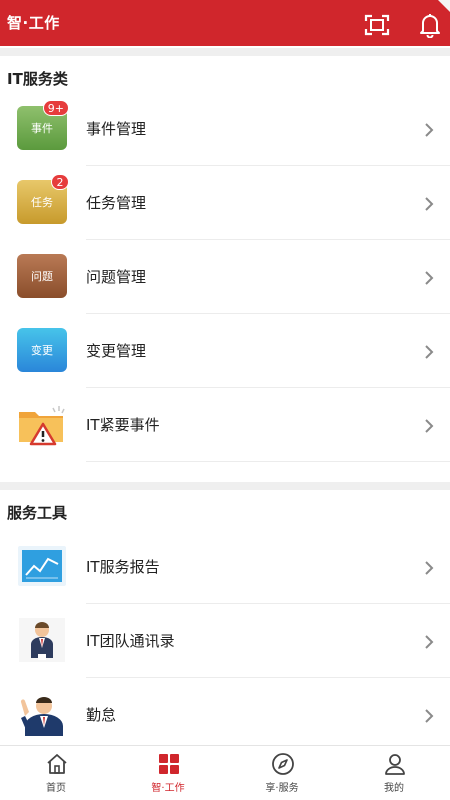 The height and width of the screenshot is (800, 450). What do you see at coordinates (225, 70) in the screenshot?
I see `section-header-it-services: IT服务类` at bounding box center [225, 70].